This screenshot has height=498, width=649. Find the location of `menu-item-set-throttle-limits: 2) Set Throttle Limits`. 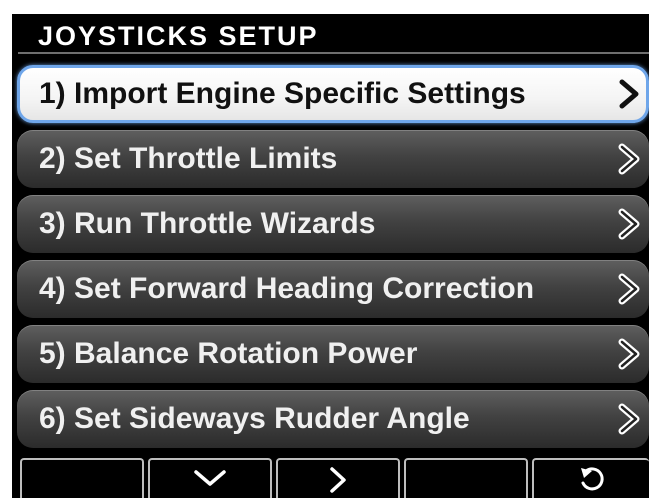

menu-item-set-throttle-limits: 2) Set Throttle Limits is located at coordinates (333, 159).